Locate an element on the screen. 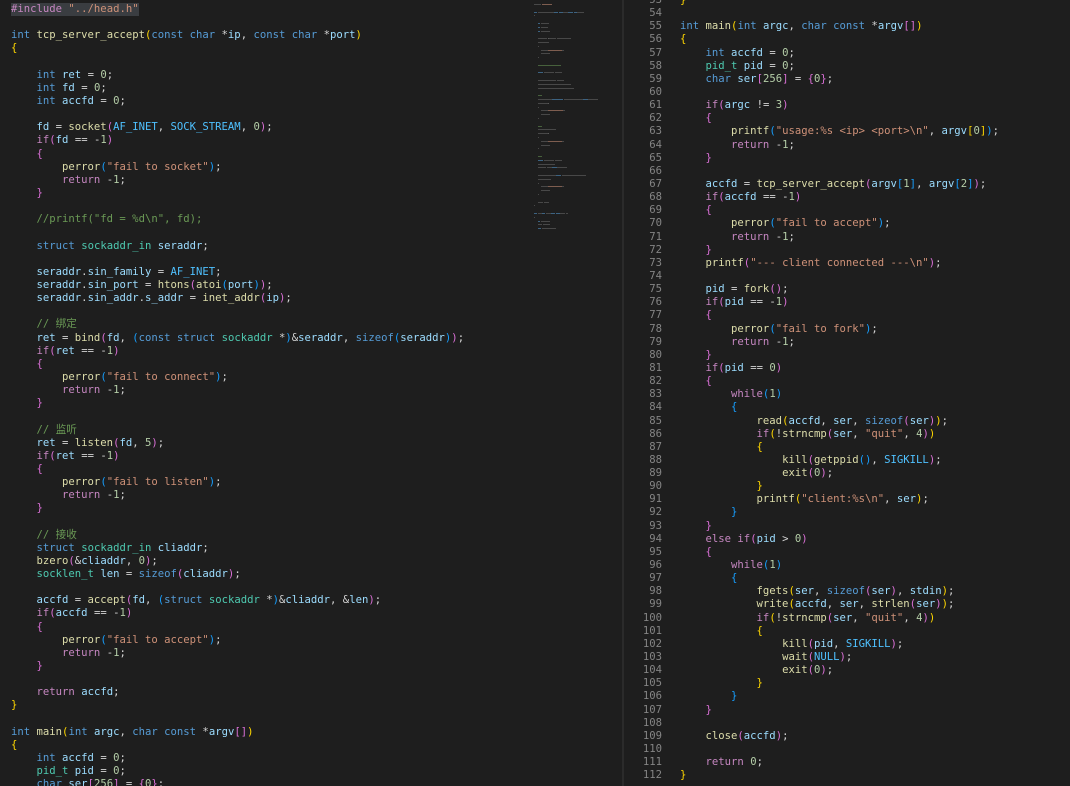 The height and width of the screenshot is (786, 1070). code-line: 109 close(accfd); is located at coordinates (847, 736).